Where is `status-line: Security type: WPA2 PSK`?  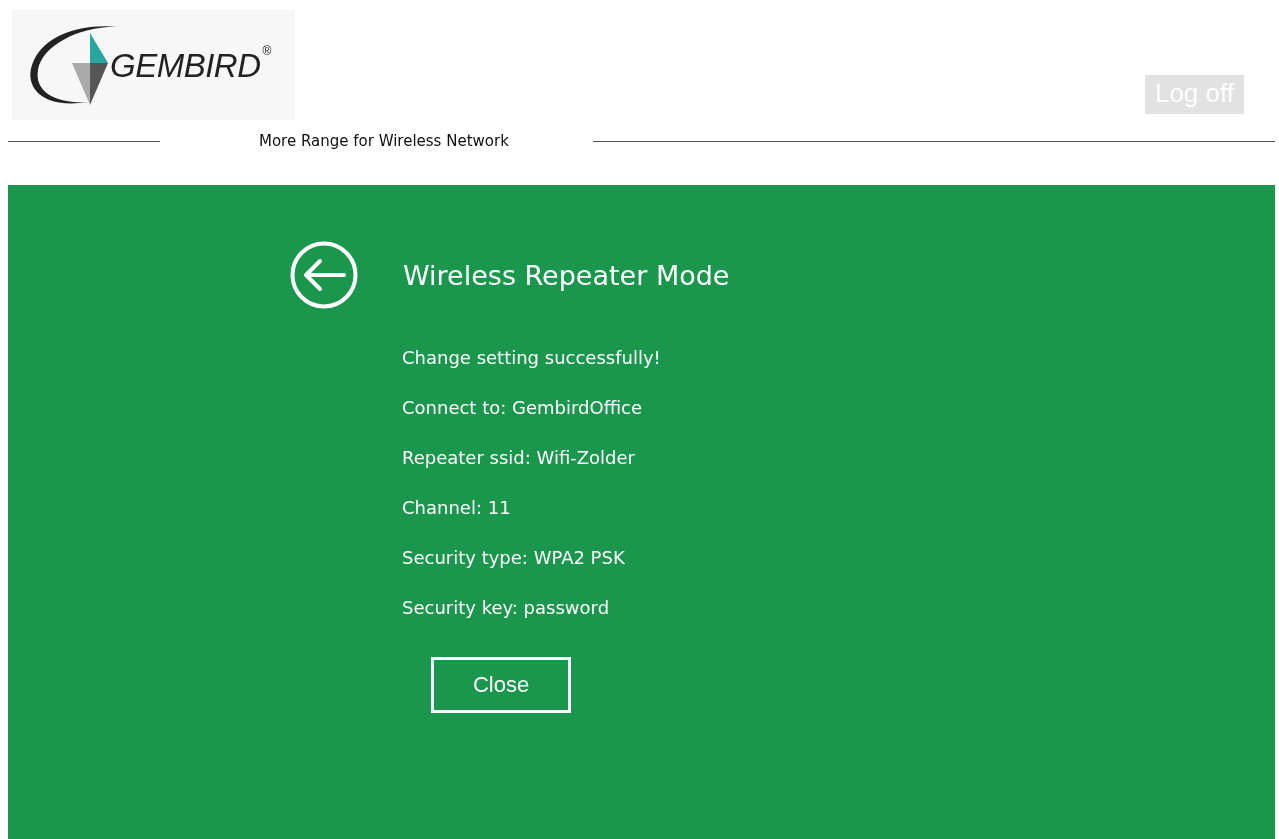 status-line: Security type: WPA2 PSK is located at coordinates (514, 558).